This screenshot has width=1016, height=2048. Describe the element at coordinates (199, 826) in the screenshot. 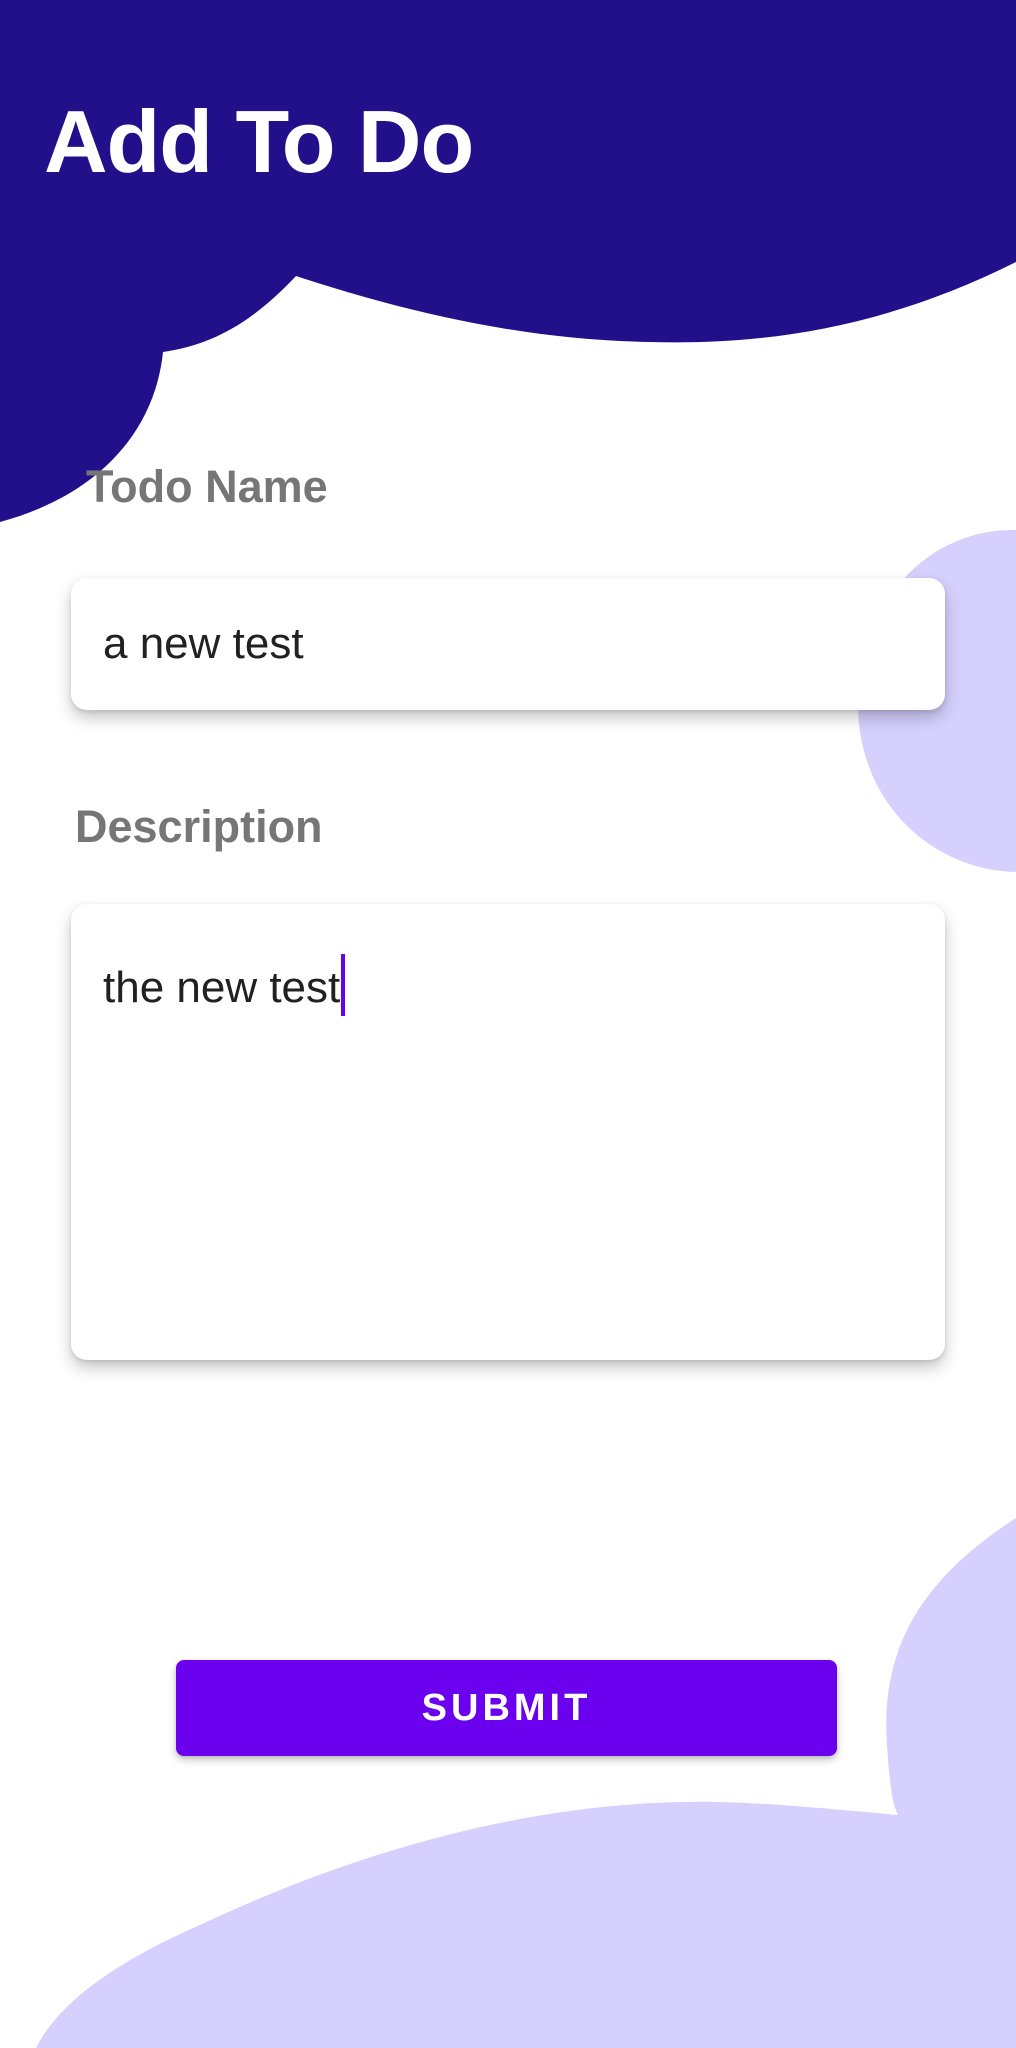

I see `description-label: Description` at that location.